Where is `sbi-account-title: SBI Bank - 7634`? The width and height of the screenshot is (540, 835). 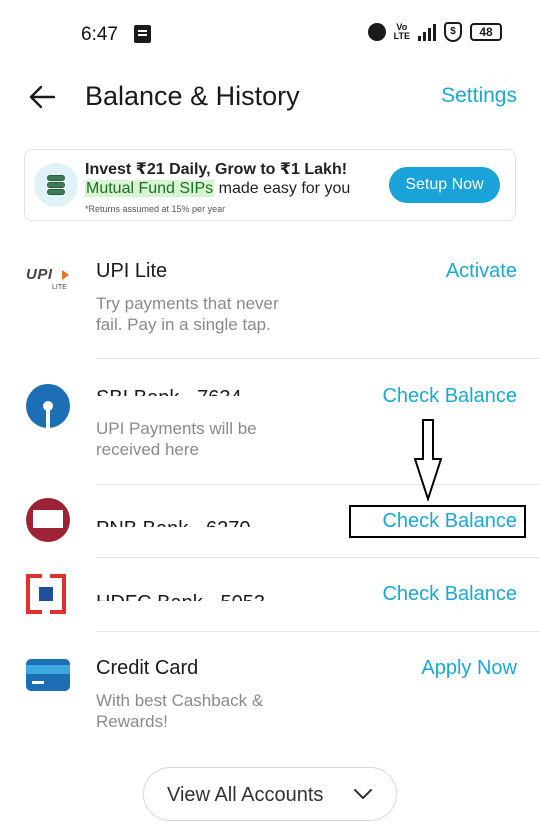
sbi-account-title: SBI Bank - 7634 is located at coordinates (169, 391).